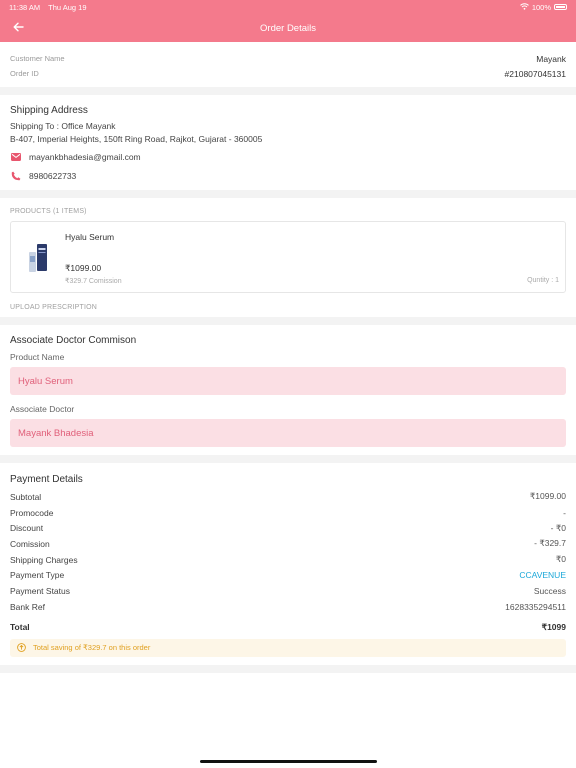 The width and height of the screenshot is (576, 768). What do you see at coordinates (90, 237) in the screenshot?
I see `product-name: Hyalu Serum` at bounding box center [90, 237].